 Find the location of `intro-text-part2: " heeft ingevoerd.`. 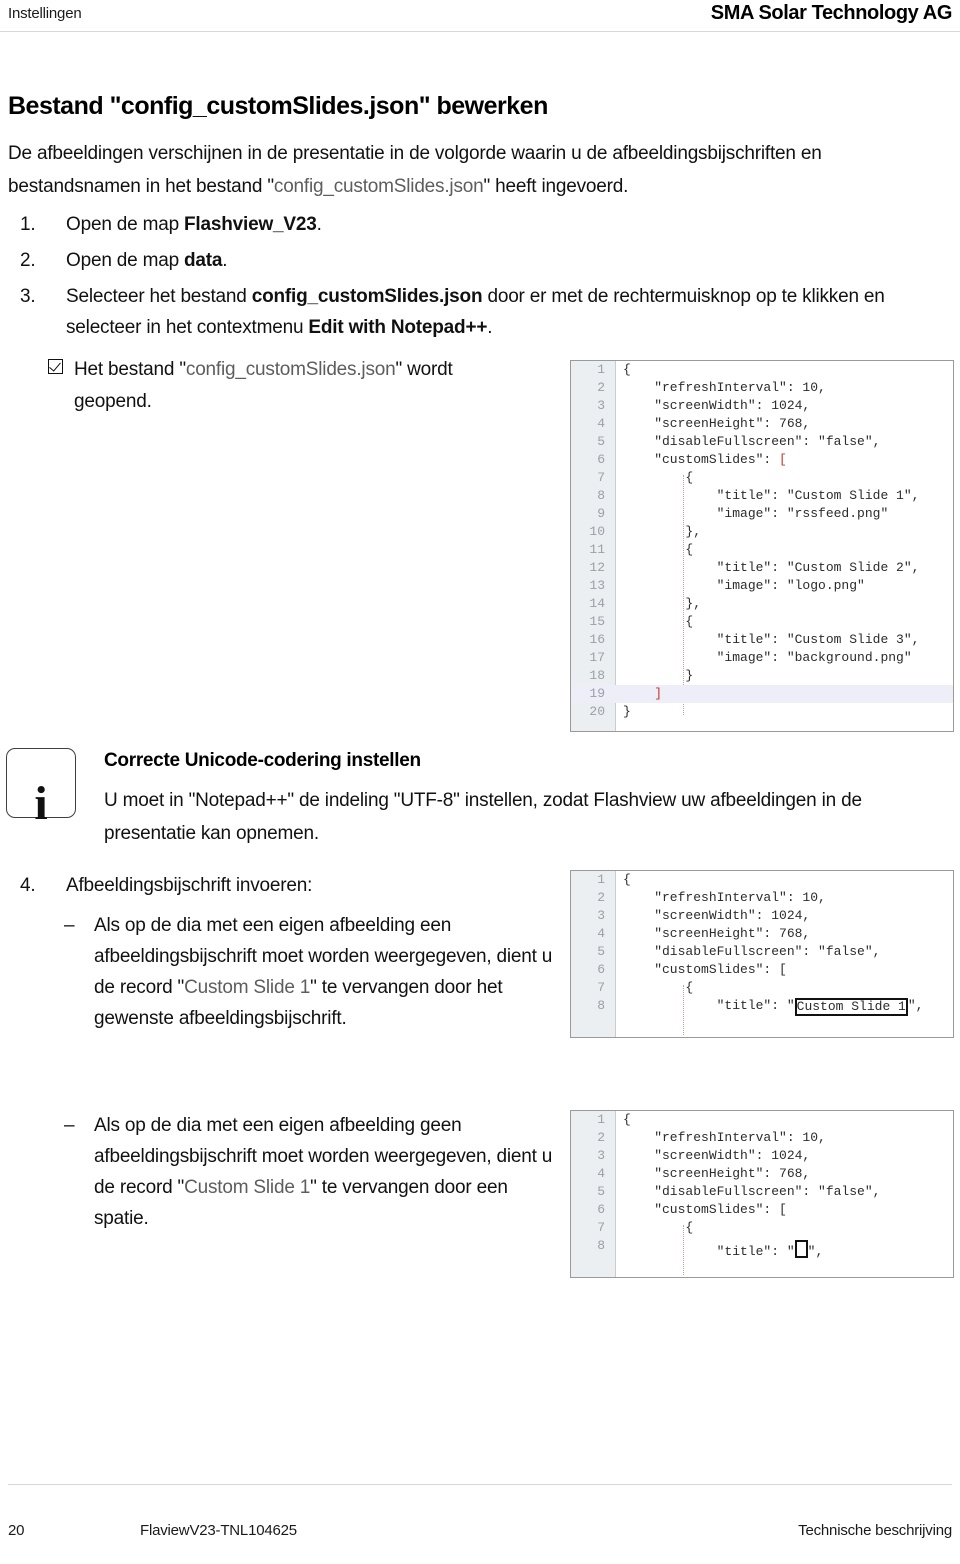

intro-text-part2: " heeft ingevoerd. is located at coordinates (556, 186).